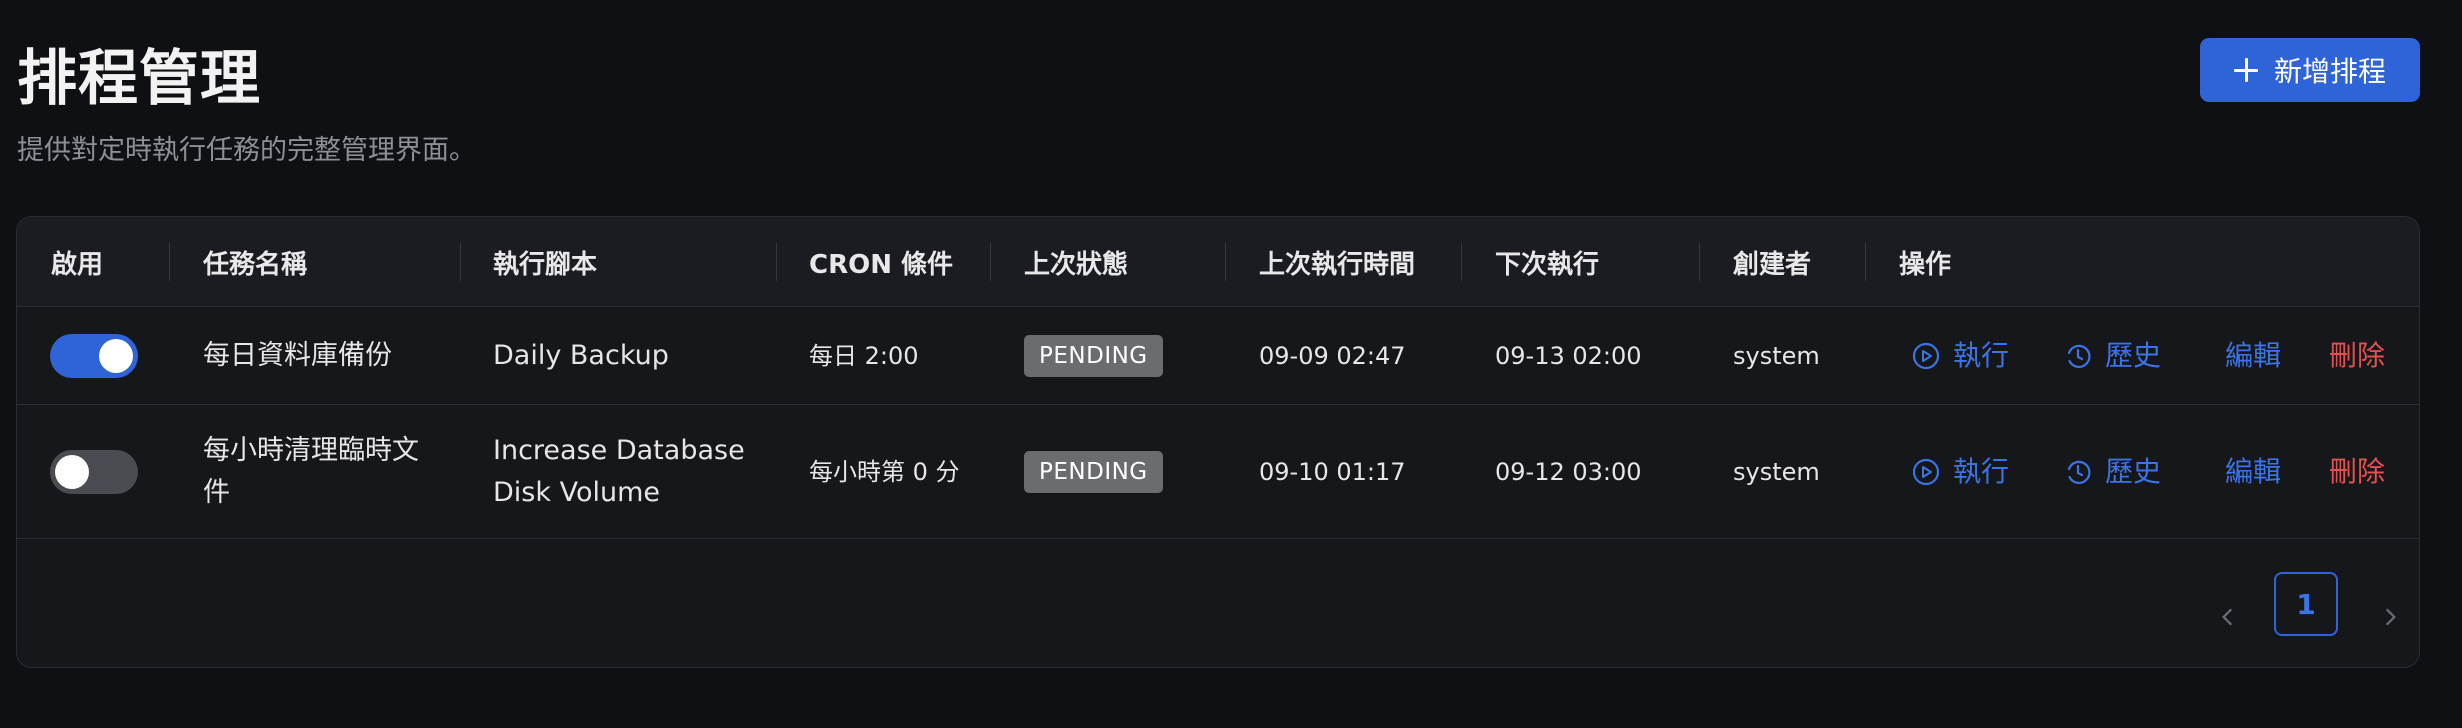 This screenshot has width=2462, height=728. What do you see at coordinates (2245, 70) in the screenshot?
I see `plus-icon` at bounding box center [2245, 70].